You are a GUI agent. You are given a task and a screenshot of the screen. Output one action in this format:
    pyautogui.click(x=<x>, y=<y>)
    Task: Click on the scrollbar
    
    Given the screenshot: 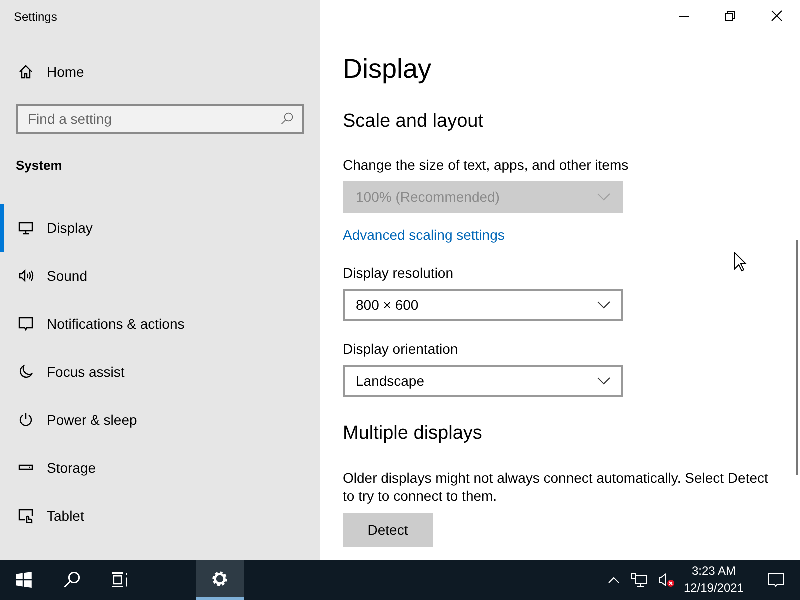 What is the action you would take?
    pyautogui.click(x=797, y=357)
    